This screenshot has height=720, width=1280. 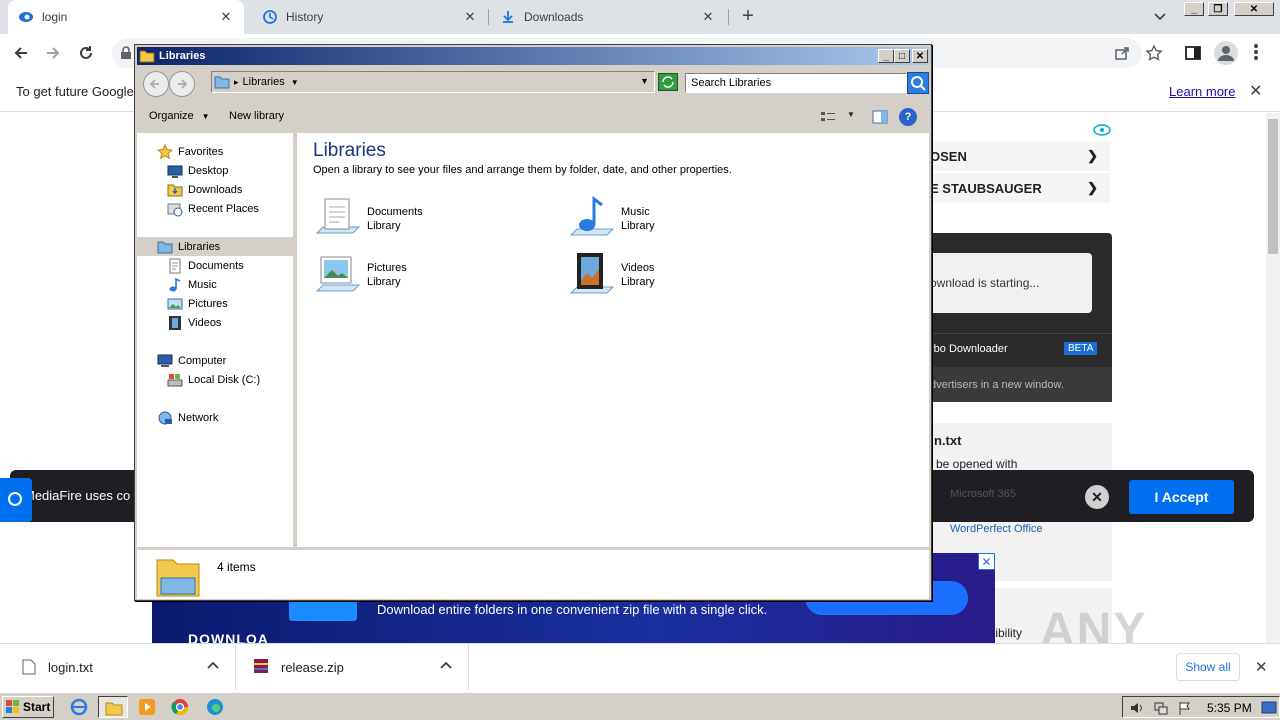 I want to click on show-all-button: Show all, so click(x=1208, y=667).